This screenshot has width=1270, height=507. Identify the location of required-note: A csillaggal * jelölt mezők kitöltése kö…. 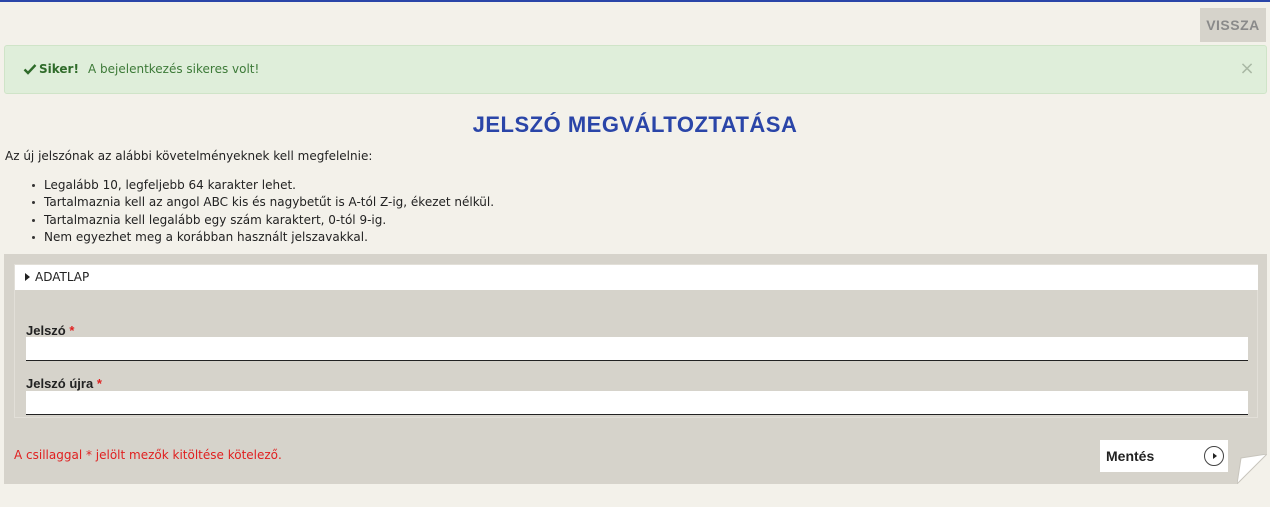
(148, 455).